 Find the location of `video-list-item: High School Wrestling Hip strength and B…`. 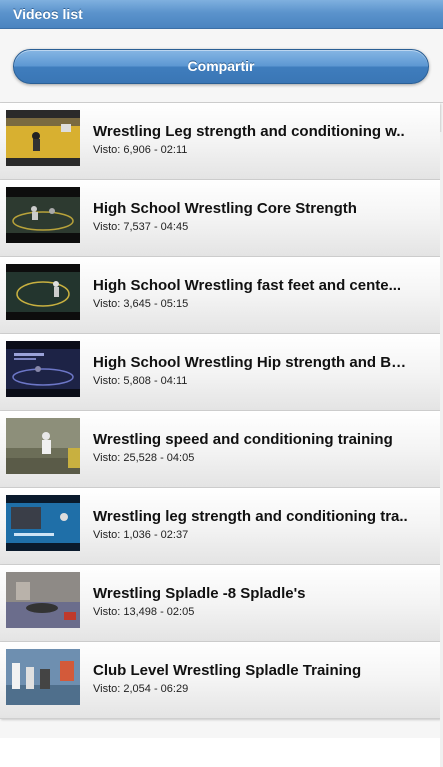

video-list-item: High School Wrestling Hip strength and B… is located at coordinates (220, 372).